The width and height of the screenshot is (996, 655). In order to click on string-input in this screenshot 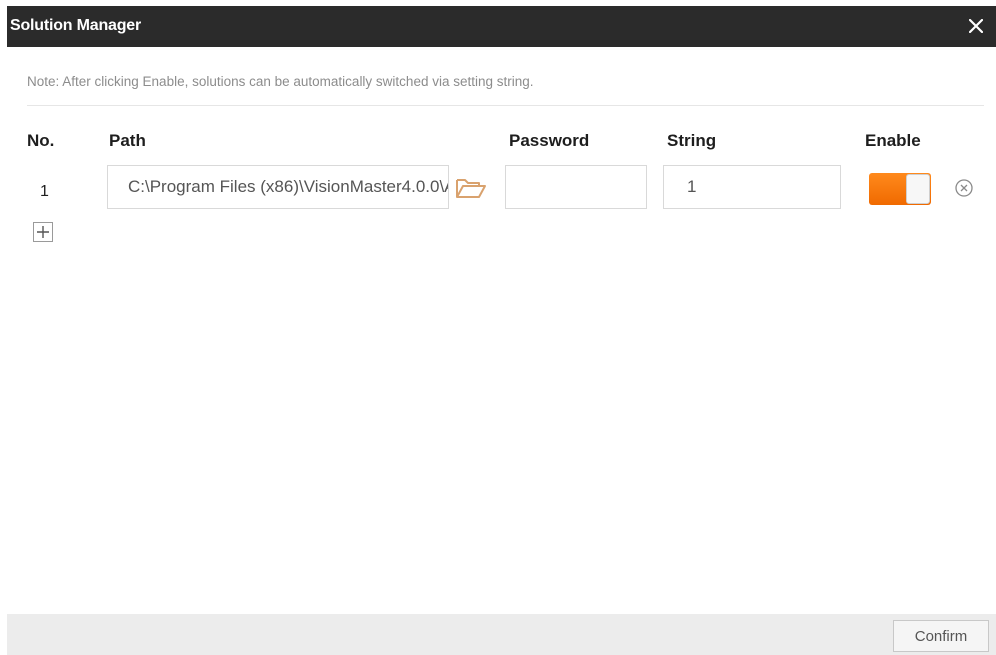, I will do `click(752, 187)`.